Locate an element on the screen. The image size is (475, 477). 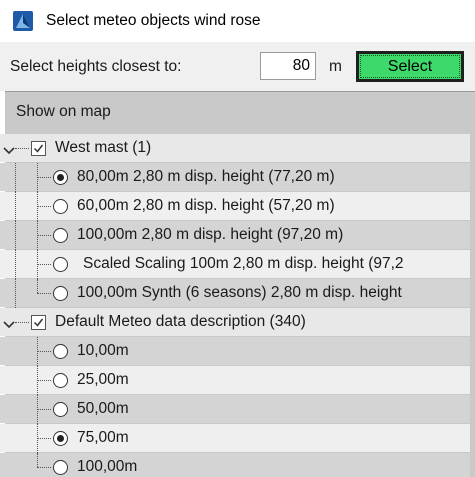
title-bar: Select meteo objects wind rose is located at coordinates (237, 21).